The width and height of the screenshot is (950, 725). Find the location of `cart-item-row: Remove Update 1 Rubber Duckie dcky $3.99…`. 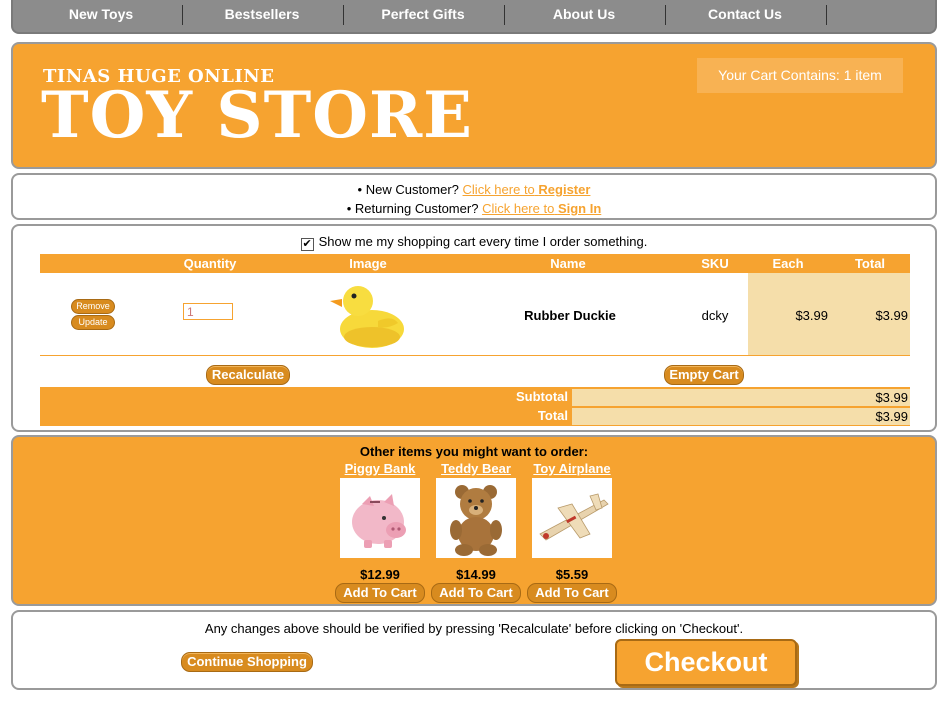

cart-item-row: Remove Update 1 Rubber Duckie dcky $3.99… is located at coordinates (475, 314).